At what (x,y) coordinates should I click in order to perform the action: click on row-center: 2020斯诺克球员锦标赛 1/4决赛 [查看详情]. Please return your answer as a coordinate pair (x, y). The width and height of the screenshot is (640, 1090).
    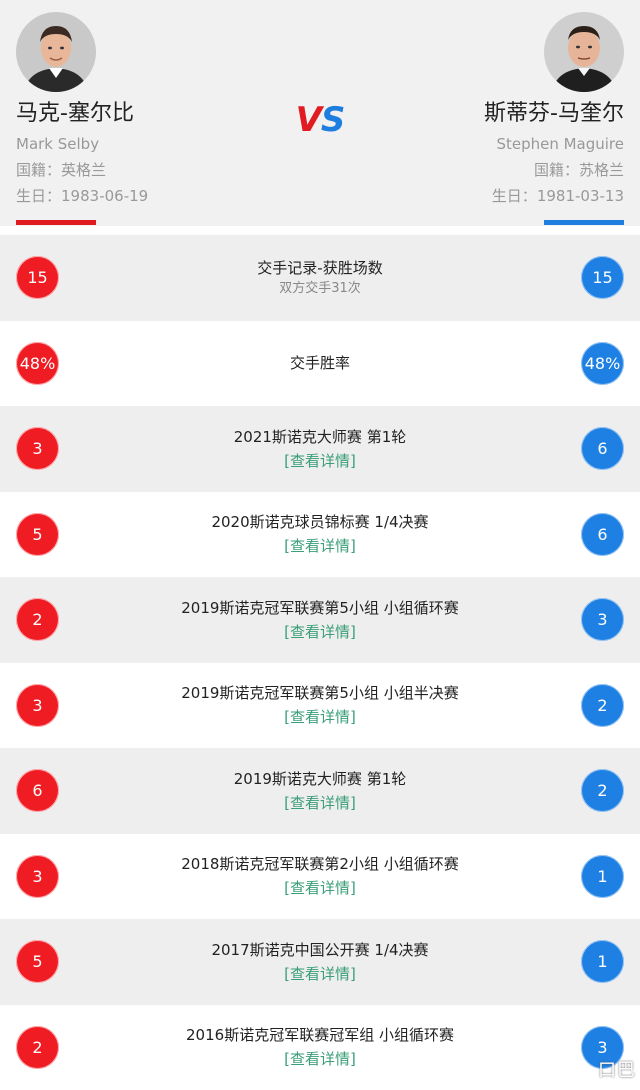
    Looking at the image, I should click on (320, 535).